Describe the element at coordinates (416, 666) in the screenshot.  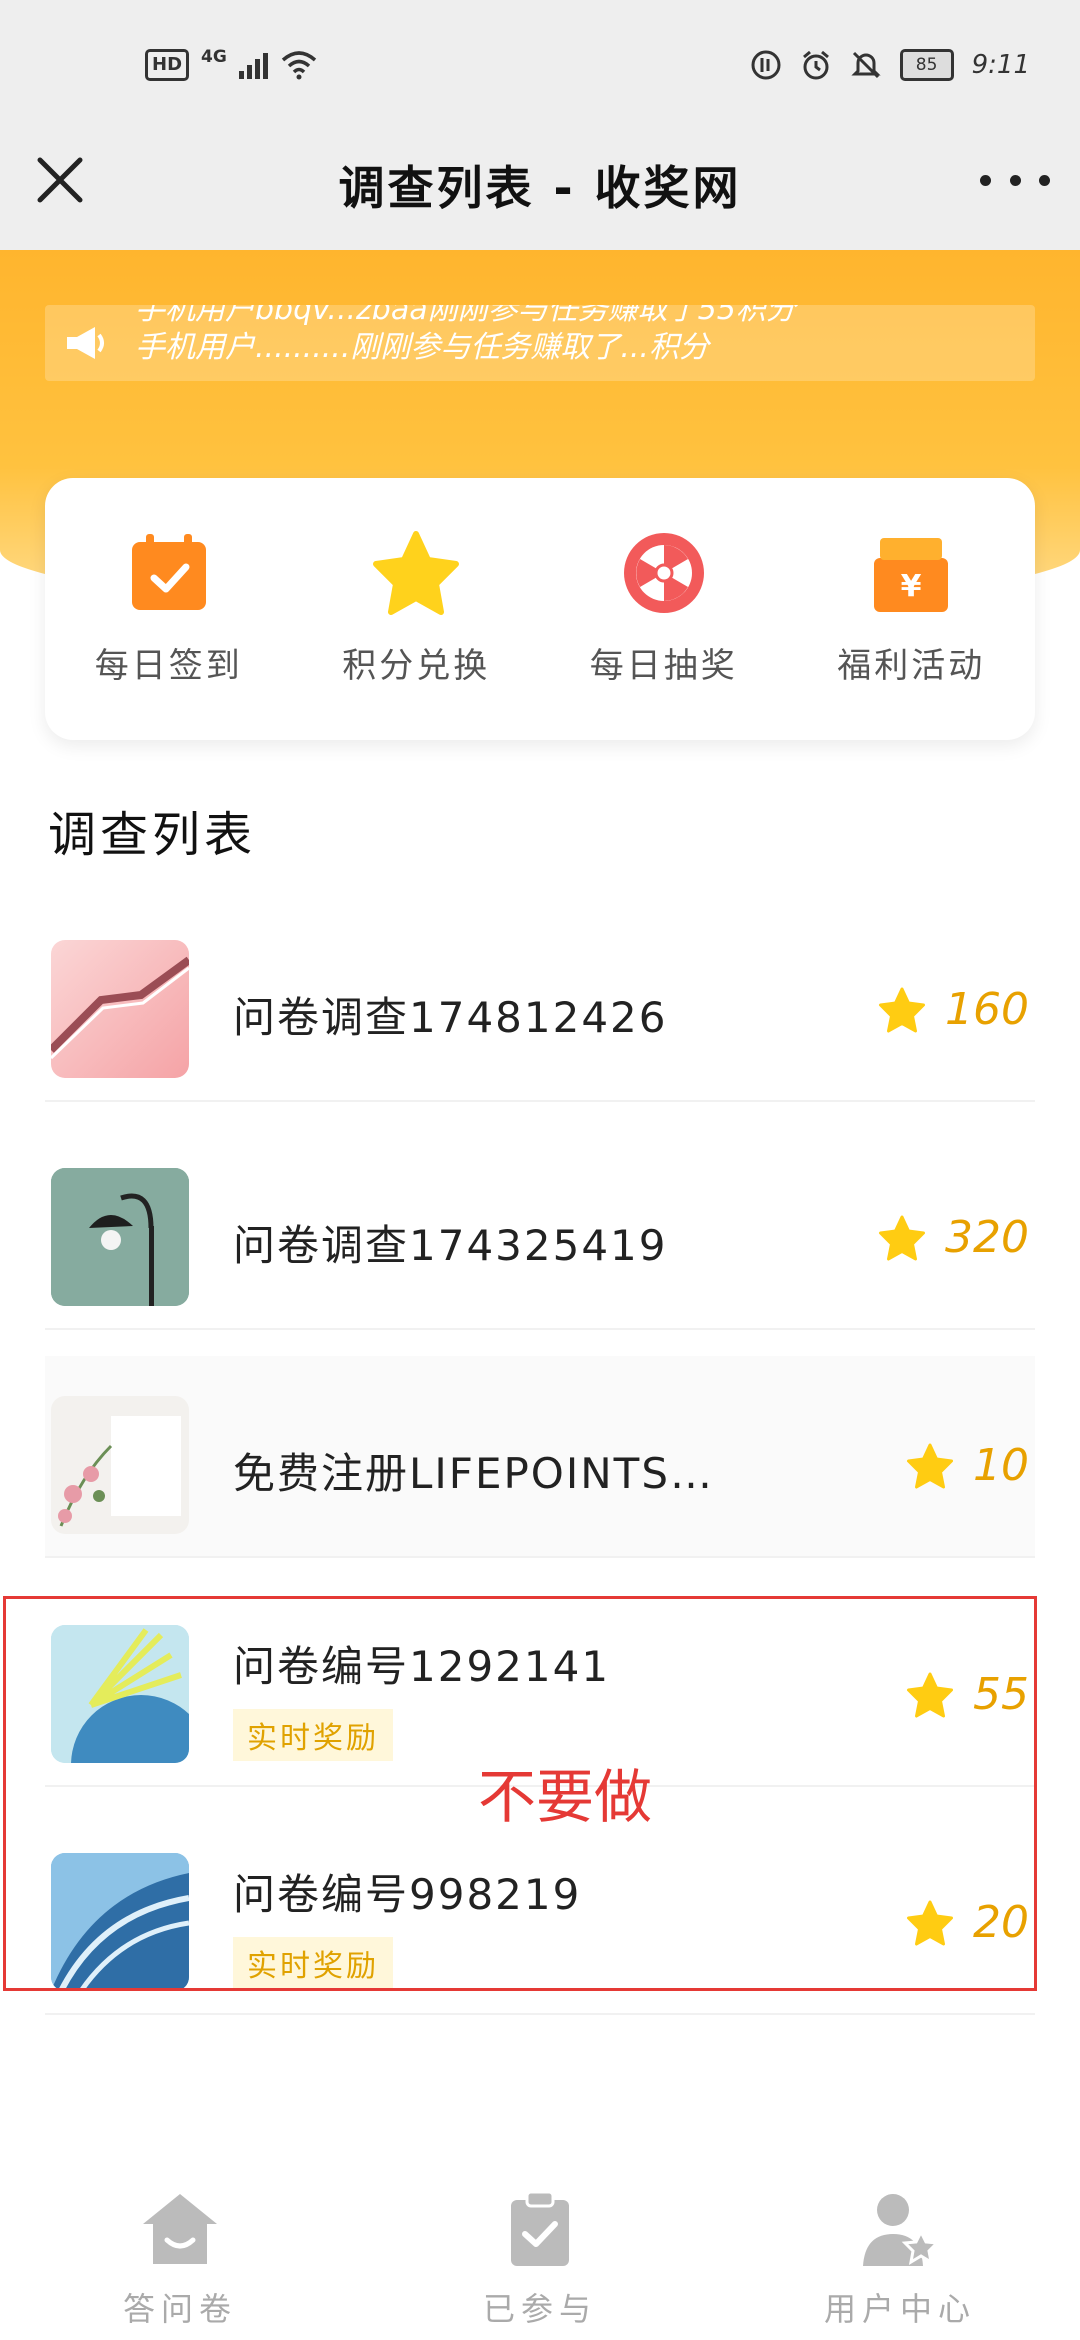
I see `quick-action-label: 积分兑换` at that location.